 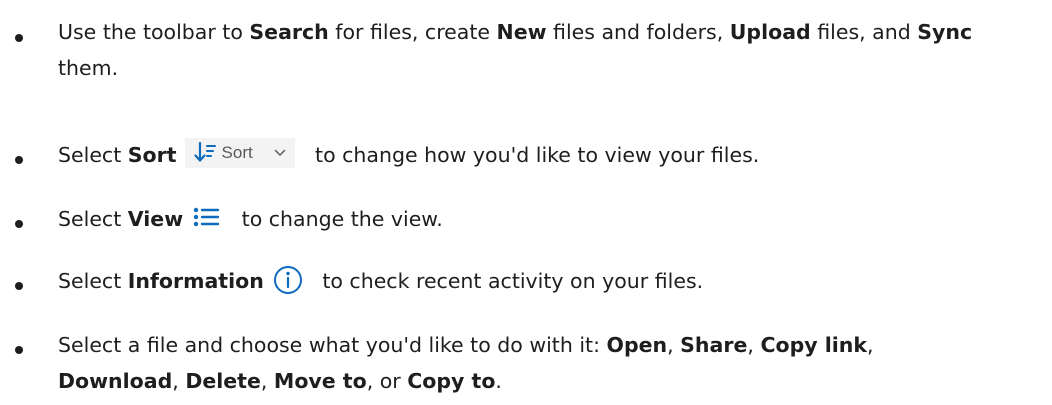 I want to click on bold-download: Download, so click(x=115, y=381).